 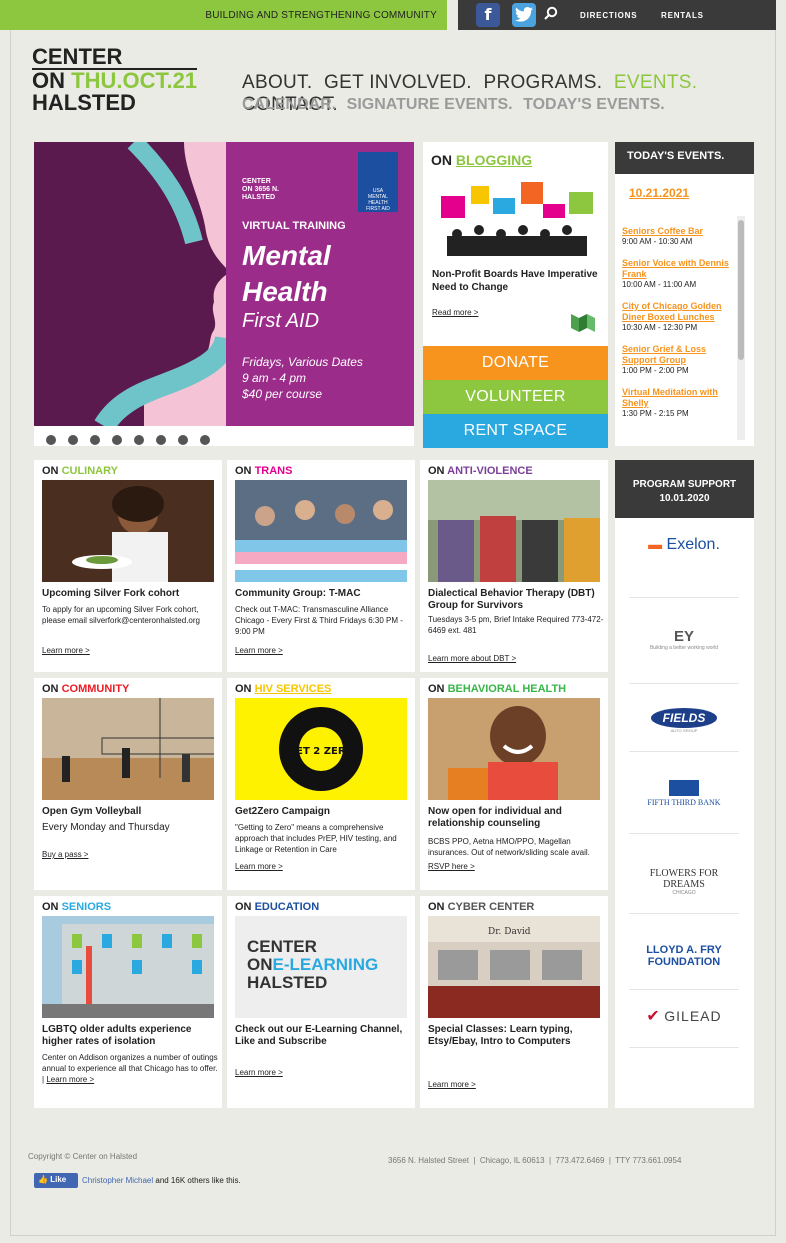 I want to click on sponsor-name: FIFTH THIRD BANK, so click(x=684, y=802).